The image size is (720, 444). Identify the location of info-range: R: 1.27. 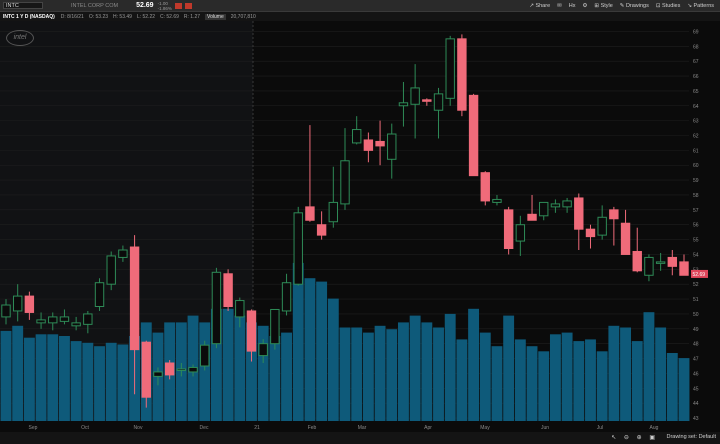
(192, 16).